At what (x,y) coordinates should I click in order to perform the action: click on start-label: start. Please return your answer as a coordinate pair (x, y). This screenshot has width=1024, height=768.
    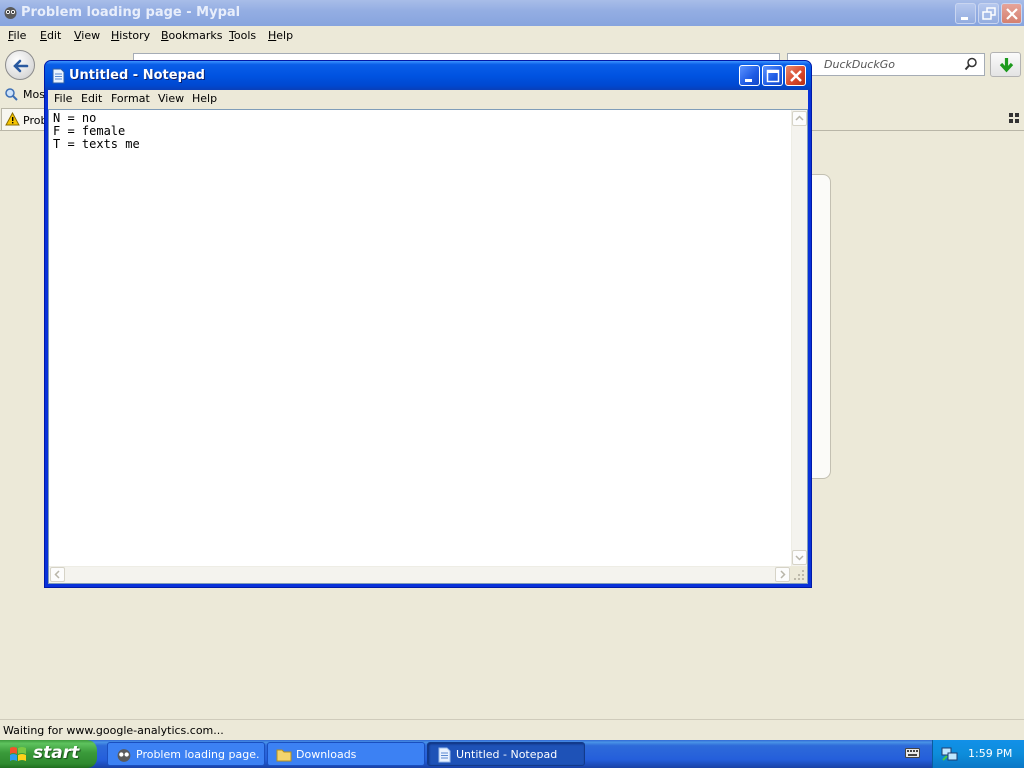
    Looking at the image, I should click on (56, 753).